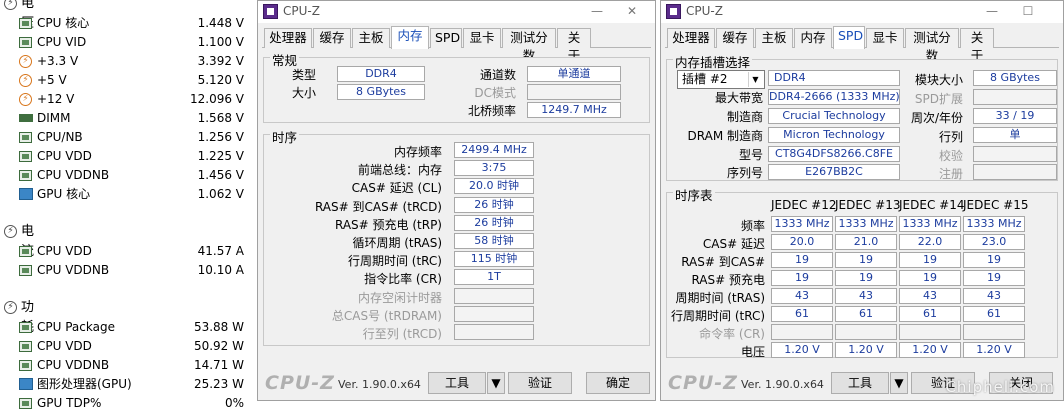 Image resolution: width=1064 pixels, height=413 pixels. What do you see at coordinates (56, 99) in the screenshot?
I see `sensor-label: +12 V` at bounding box center [56, 99].